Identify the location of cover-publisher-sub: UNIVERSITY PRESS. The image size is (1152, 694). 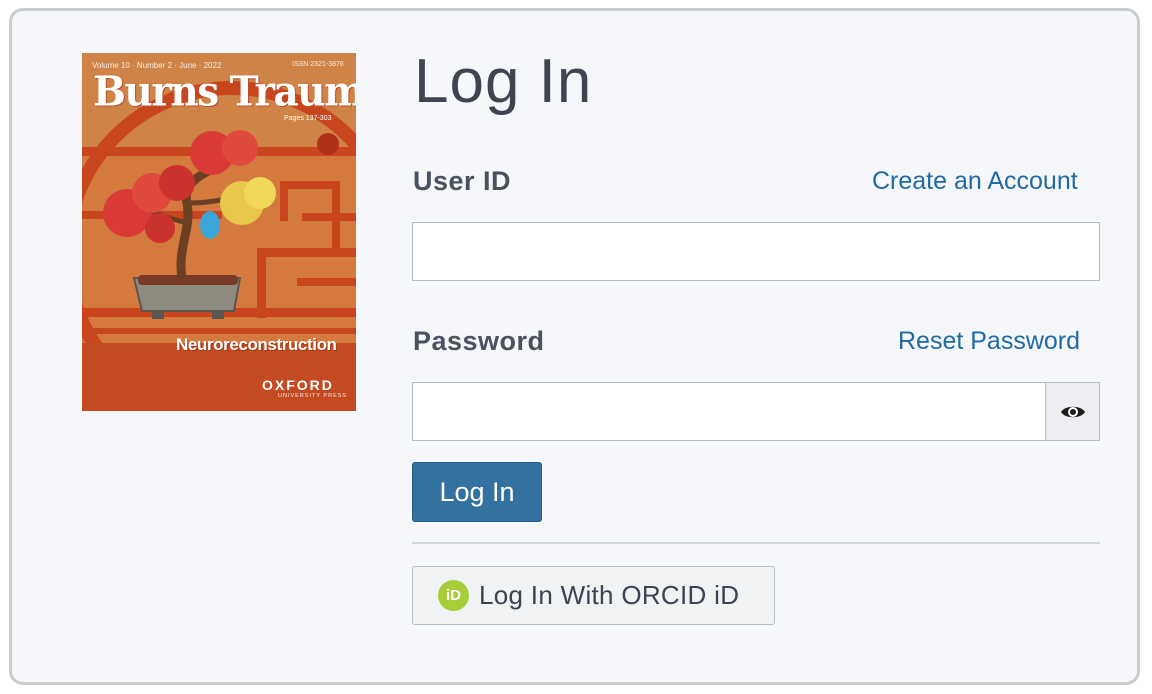
(313, 396).